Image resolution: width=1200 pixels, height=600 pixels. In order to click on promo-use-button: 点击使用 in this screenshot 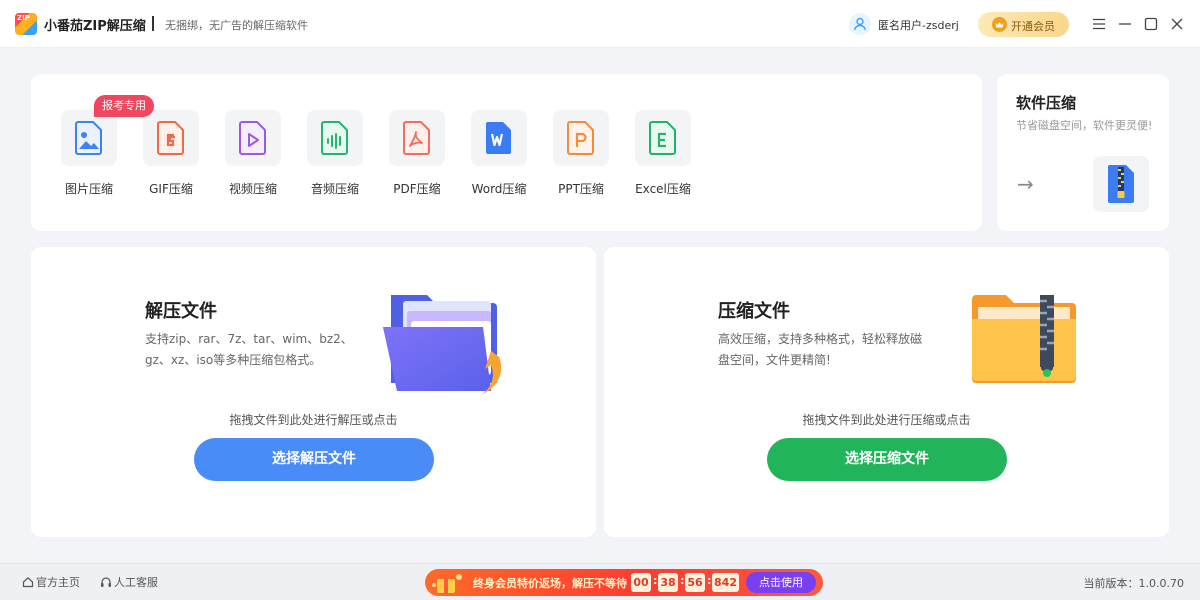, I will do `click(781, 582)`.